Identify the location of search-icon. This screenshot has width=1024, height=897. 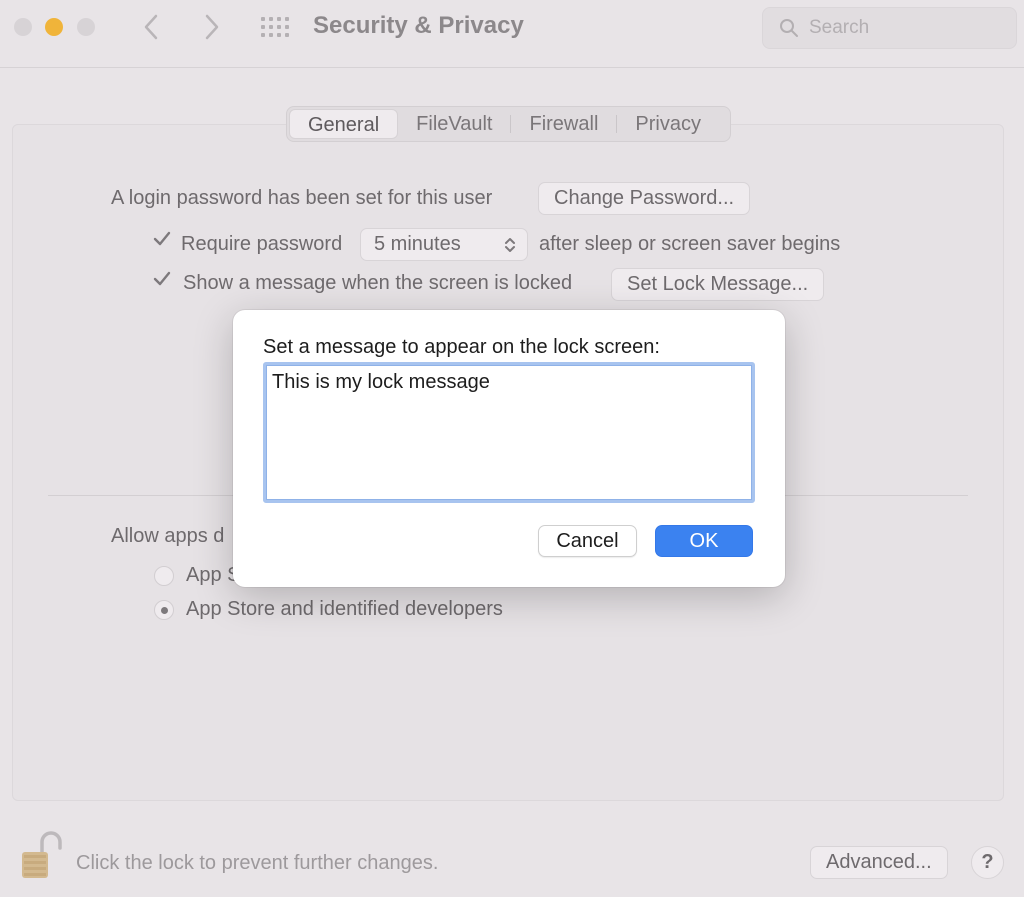
(789, 28).